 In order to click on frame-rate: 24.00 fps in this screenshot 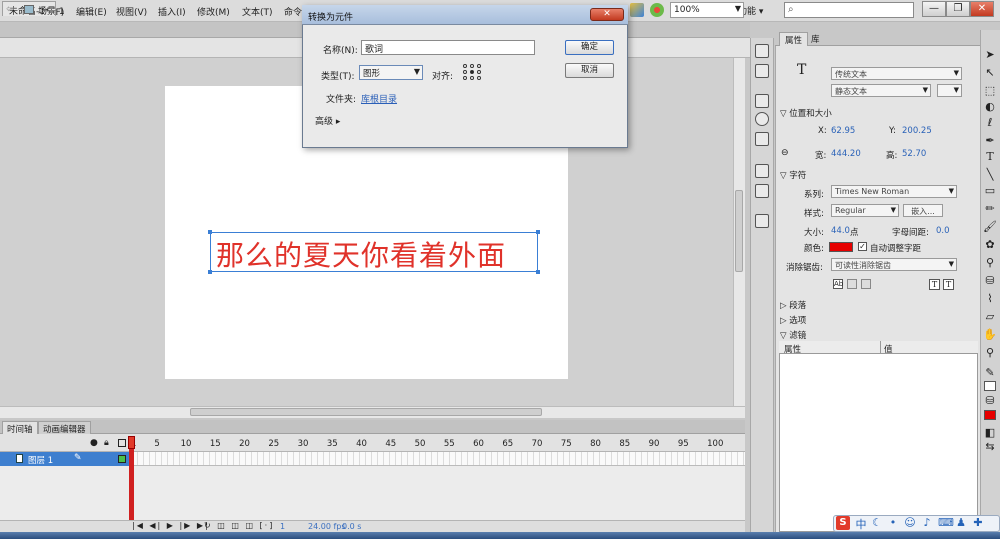, I will do `click(327, 526)`.